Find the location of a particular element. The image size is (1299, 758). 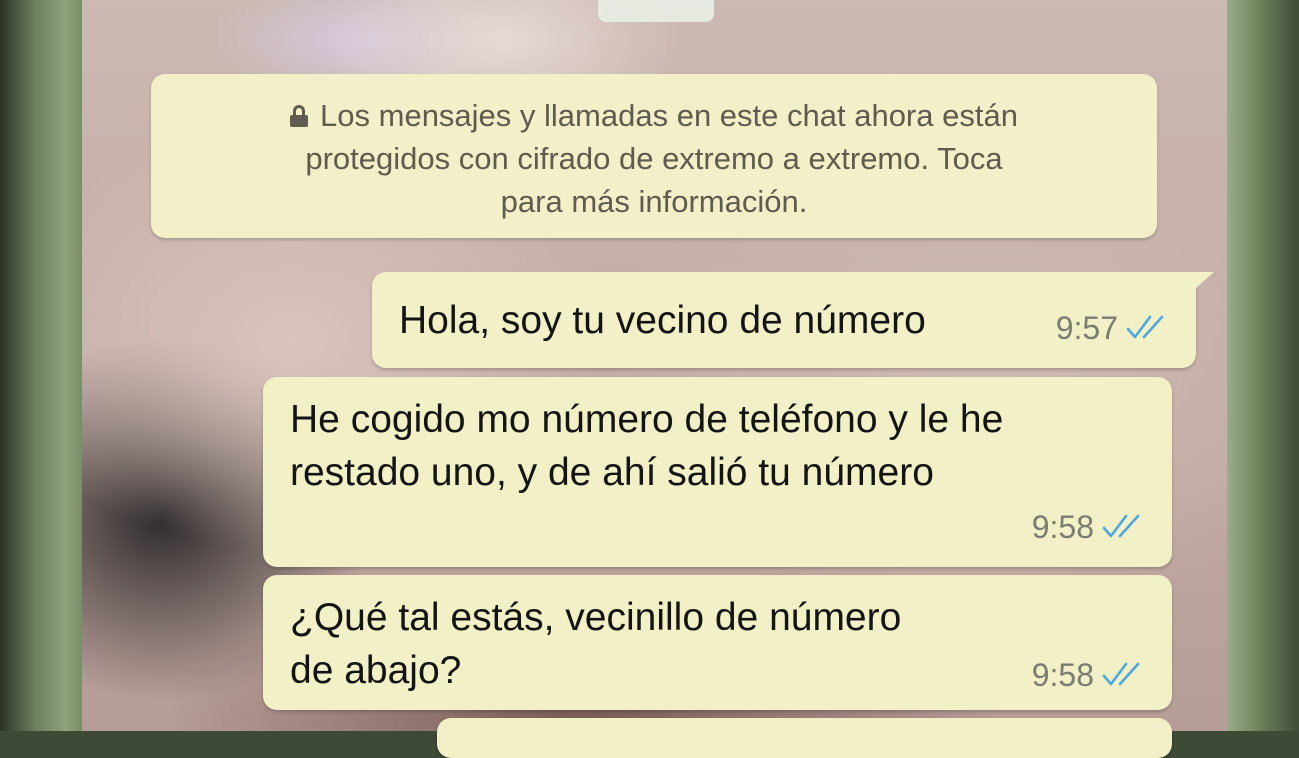

message-line: Hola, soy tu vecino de número is located at coordinates (662, 320).